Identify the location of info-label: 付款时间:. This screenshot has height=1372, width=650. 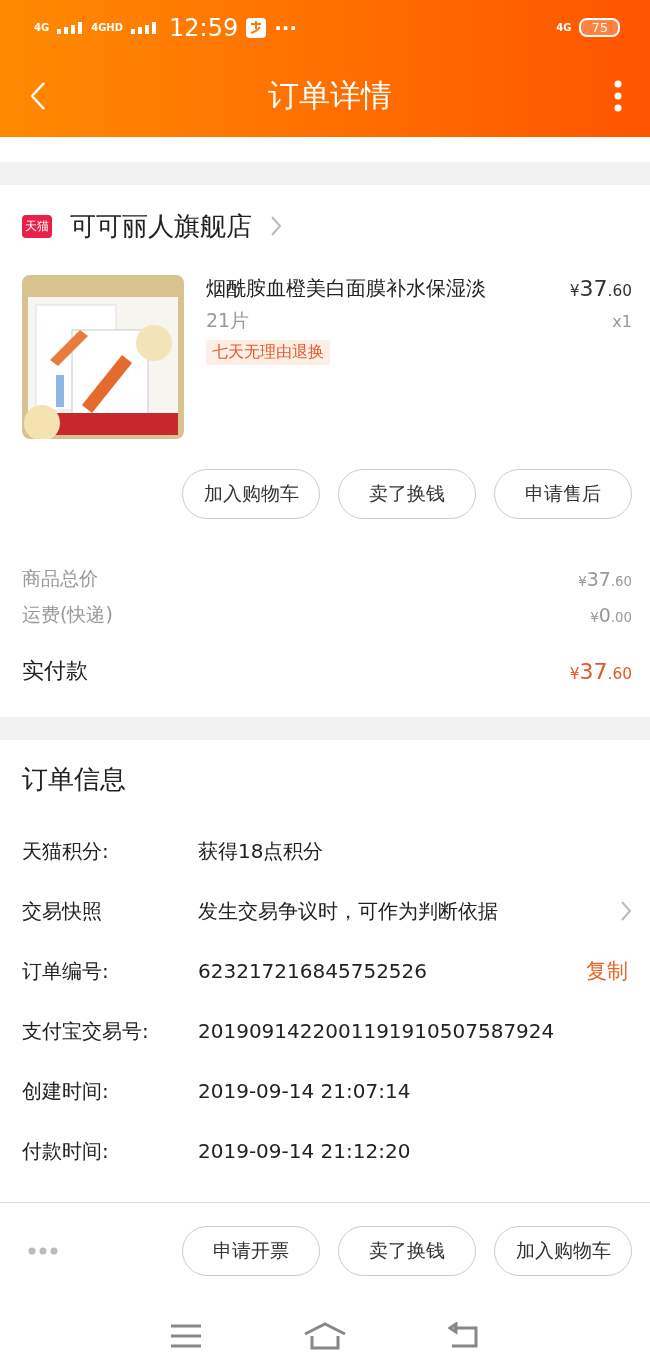
(66, 1151).